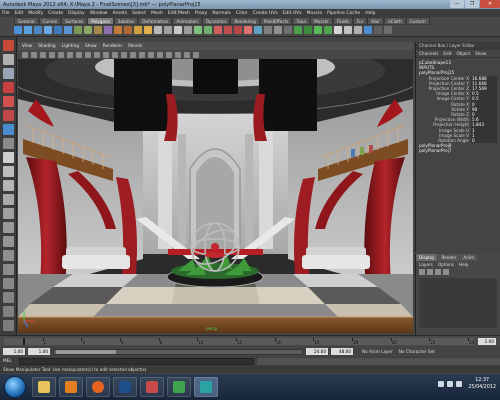 The height and width of the screenshot is (400, 500). I want to click on tray-volume-icon, so click(459, 384).